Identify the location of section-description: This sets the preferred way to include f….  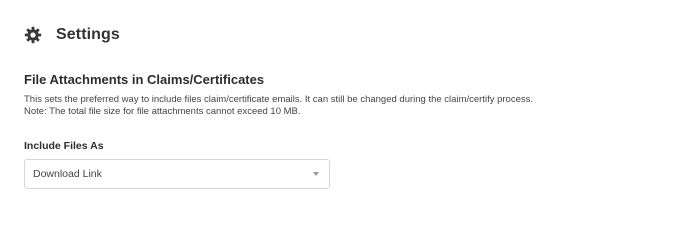
(344, 106).